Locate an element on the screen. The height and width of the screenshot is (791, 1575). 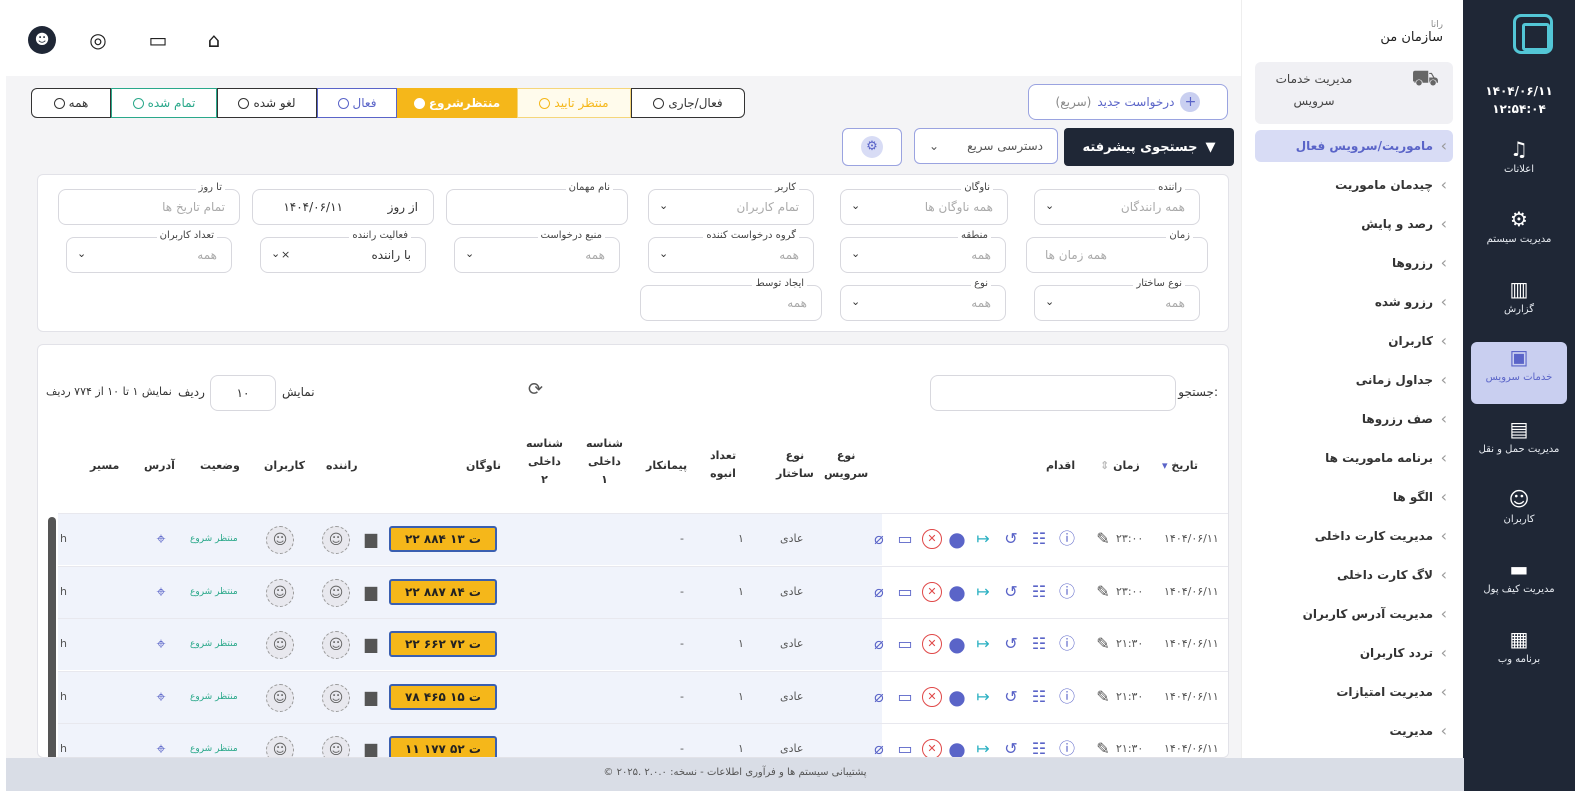
menu-item-templates: الگو ها is located at coordinates (1354, 497).